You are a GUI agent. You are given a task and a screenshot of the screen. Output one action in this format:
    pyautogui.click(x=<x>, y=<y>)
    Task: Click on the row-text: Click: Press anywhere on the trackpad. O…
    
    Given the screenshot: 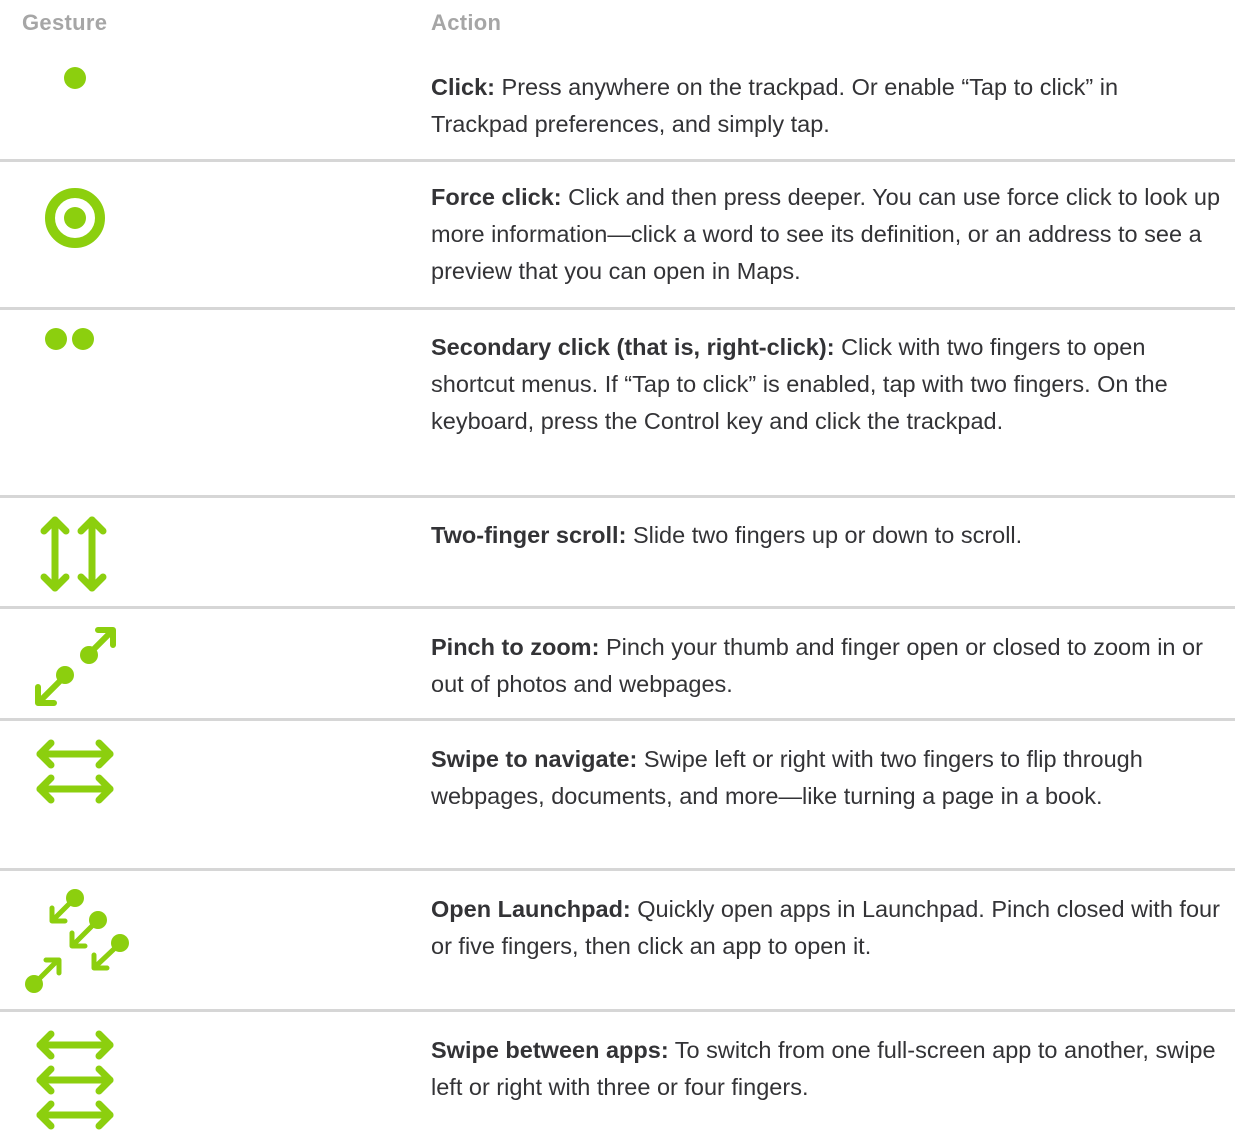 What is the action you would take?
    pyautogui.click(x=826, y=106)
    